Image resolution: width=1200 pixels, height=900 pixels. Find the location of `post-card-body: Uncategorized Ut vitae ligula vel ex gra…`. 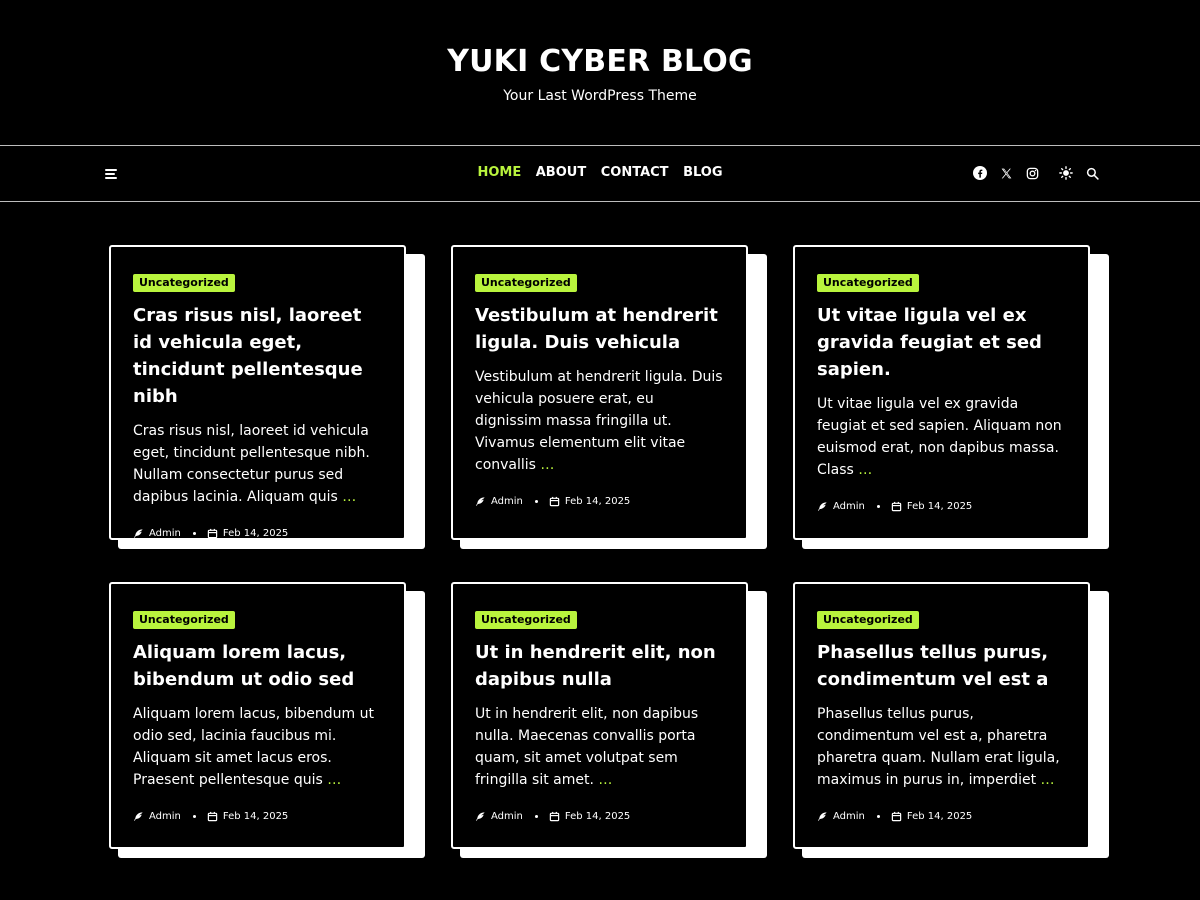

post-card-body: Uncategorized Ut vitae ligula vel ex gra… is located at coordinates (941, 392).